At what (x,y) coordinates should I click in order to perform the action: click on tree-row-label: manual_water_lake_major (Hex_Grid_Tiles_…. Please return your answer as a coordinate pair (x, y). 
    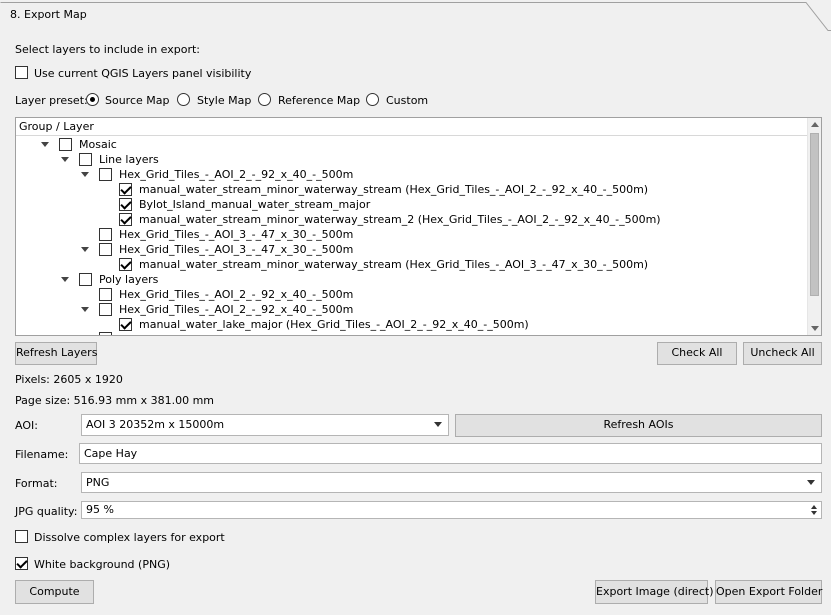
    Looking at the image, I should click on (334, 324).